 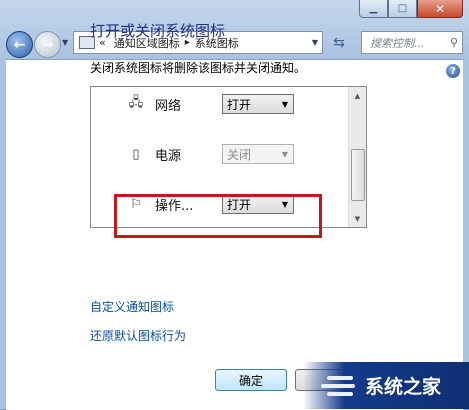 I want to click on refresh-icon: ⇆, so click(x=339, y=42).